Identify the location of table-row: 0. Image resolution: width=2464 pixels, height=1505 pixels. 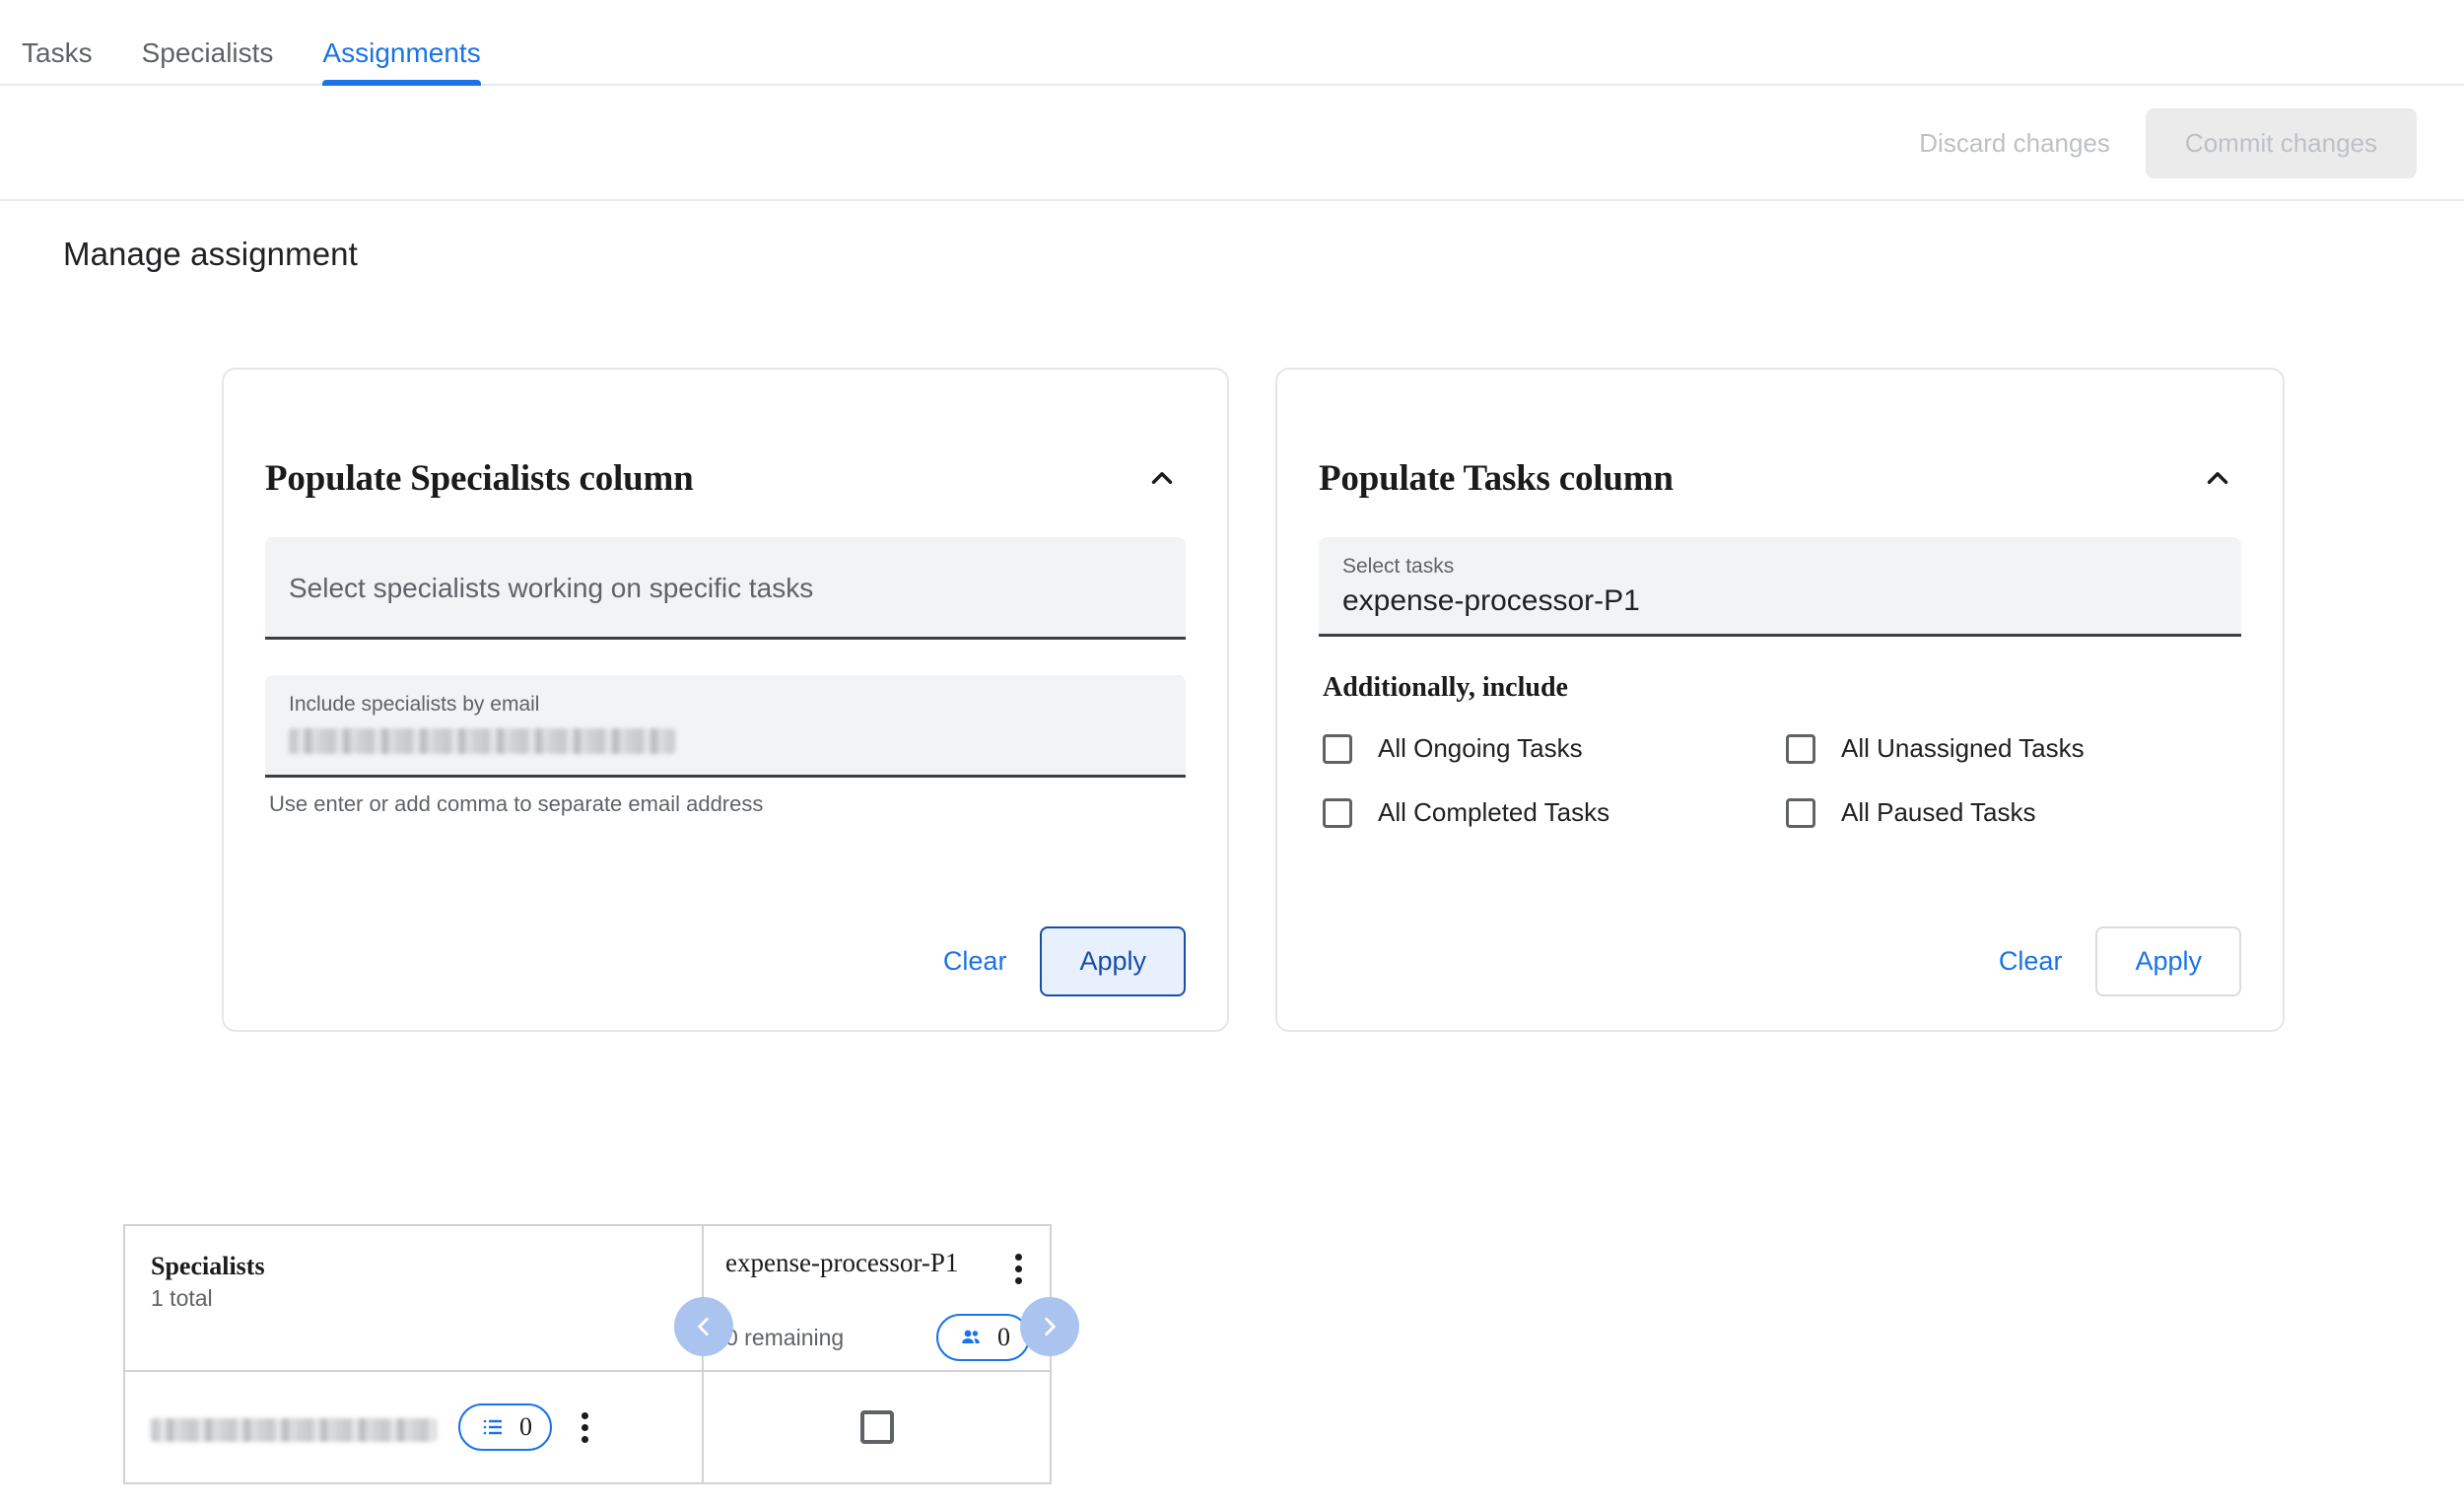
(587, 1427).